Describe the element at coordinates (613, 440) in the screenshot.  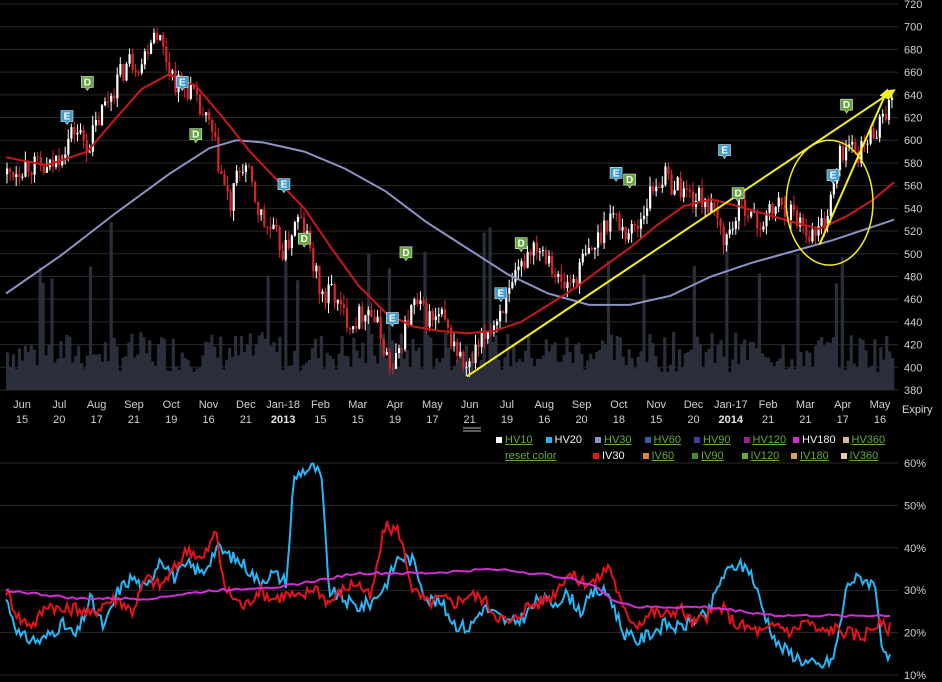
I see `legend-item-hv30: HV30` at that location.